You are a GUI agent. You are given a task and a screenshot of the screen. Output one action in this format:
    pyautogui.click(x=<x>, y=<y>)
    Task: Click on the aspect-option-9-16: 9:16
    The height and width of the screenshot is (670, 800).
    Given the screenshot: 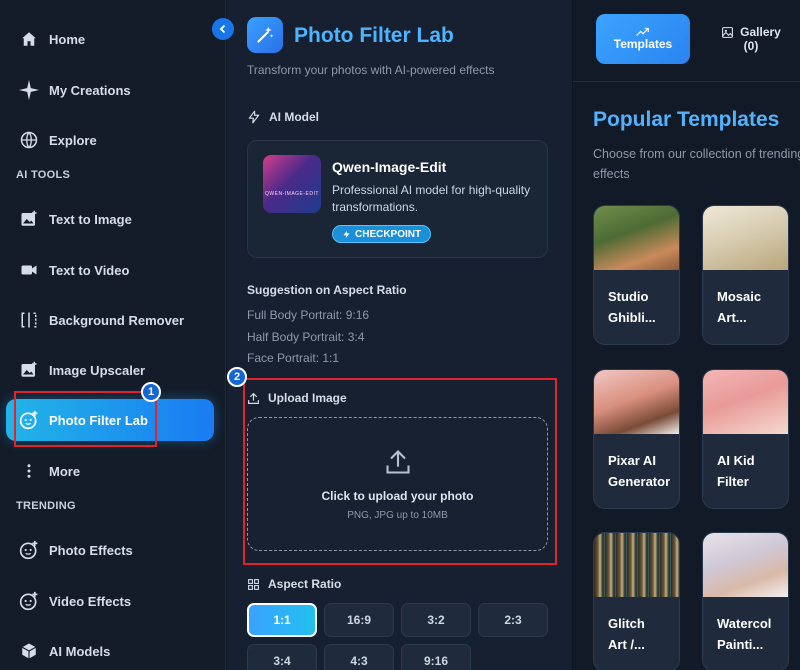 What is the action you would take?
    pyautogui.click(x=436, y=657)
    